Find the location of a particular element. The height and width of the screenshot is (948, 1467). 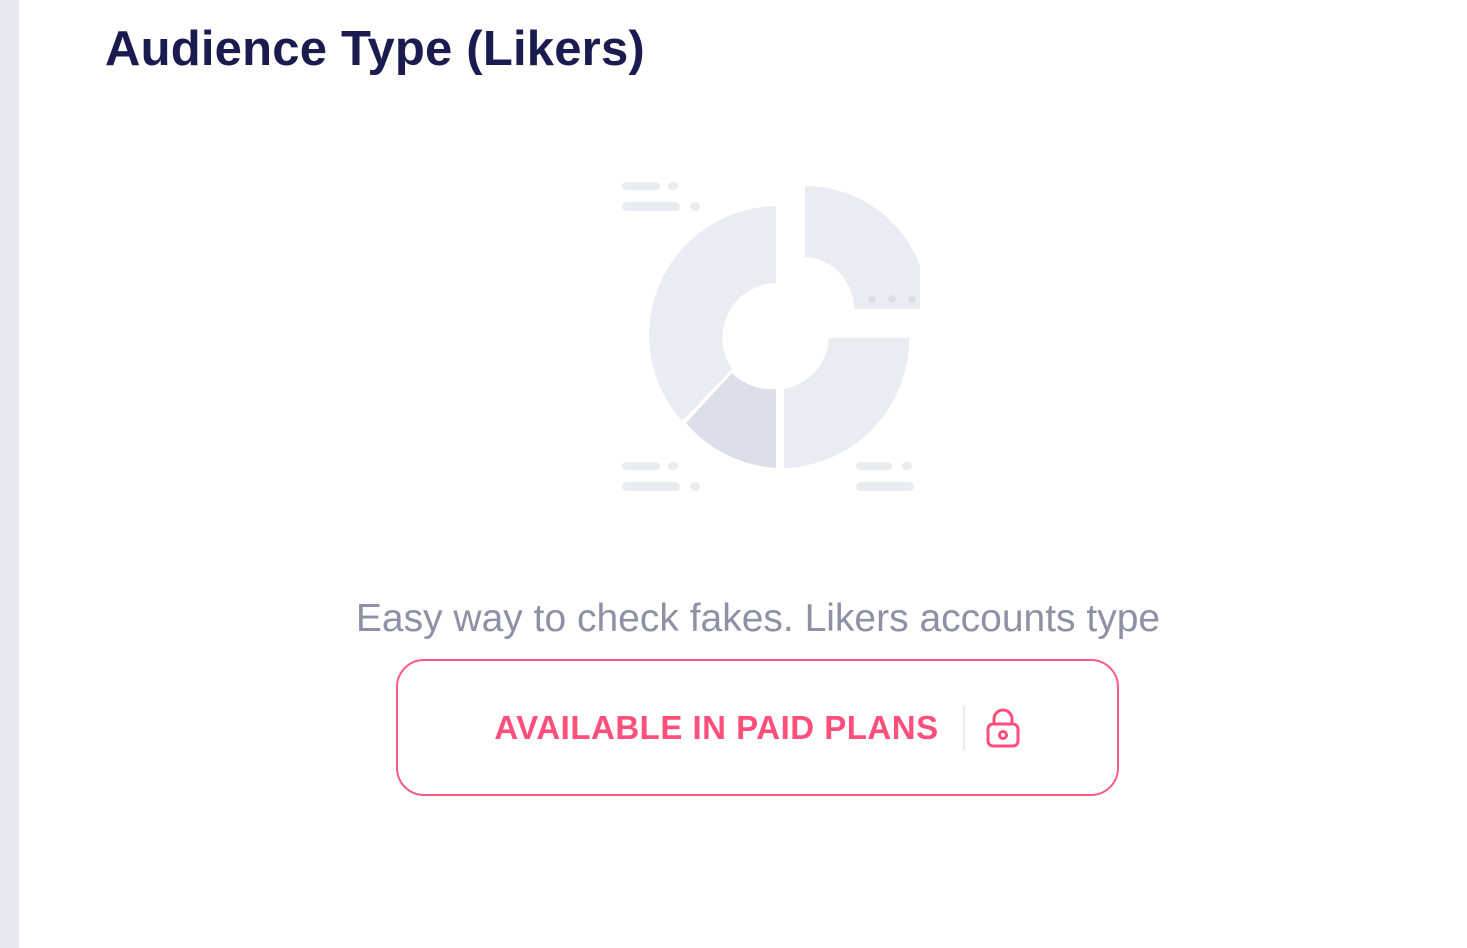

lock-icon is located at coordinates (1003, 727).